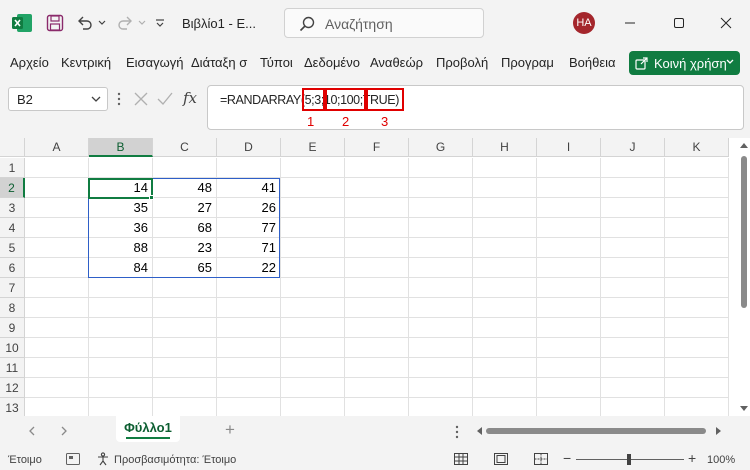 The width and height of the screenshot is (750, 470). What do you see at coordinates (633, 188) in the screenshot?
I see `cell-j2` at bounding box center [633, 188].